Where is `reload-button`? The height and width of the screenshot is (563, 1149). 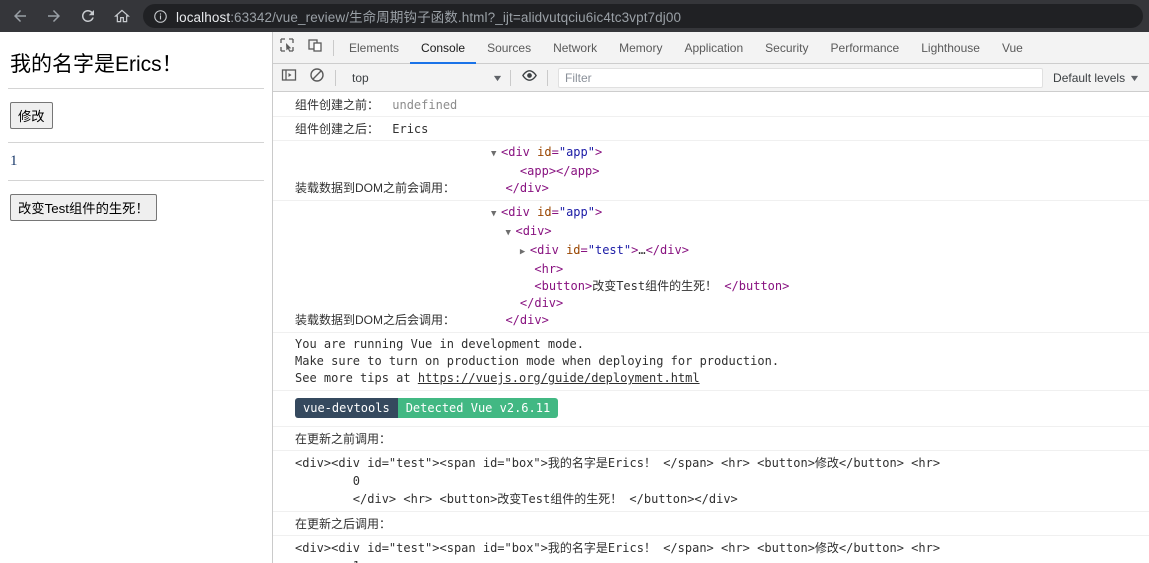 reload-button is located at coordinates (88, 16).